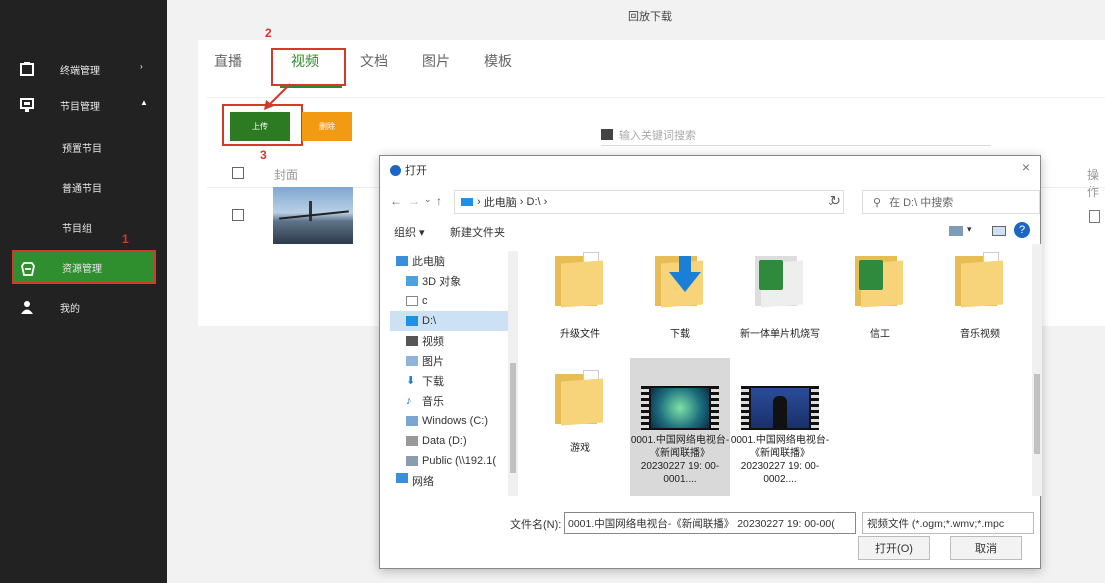 The image size is (1105, 583). What do you see at coordinates (1022, 230) in the screenshot?
I see `help-icon: ?` at bounding box center [1022, 230].